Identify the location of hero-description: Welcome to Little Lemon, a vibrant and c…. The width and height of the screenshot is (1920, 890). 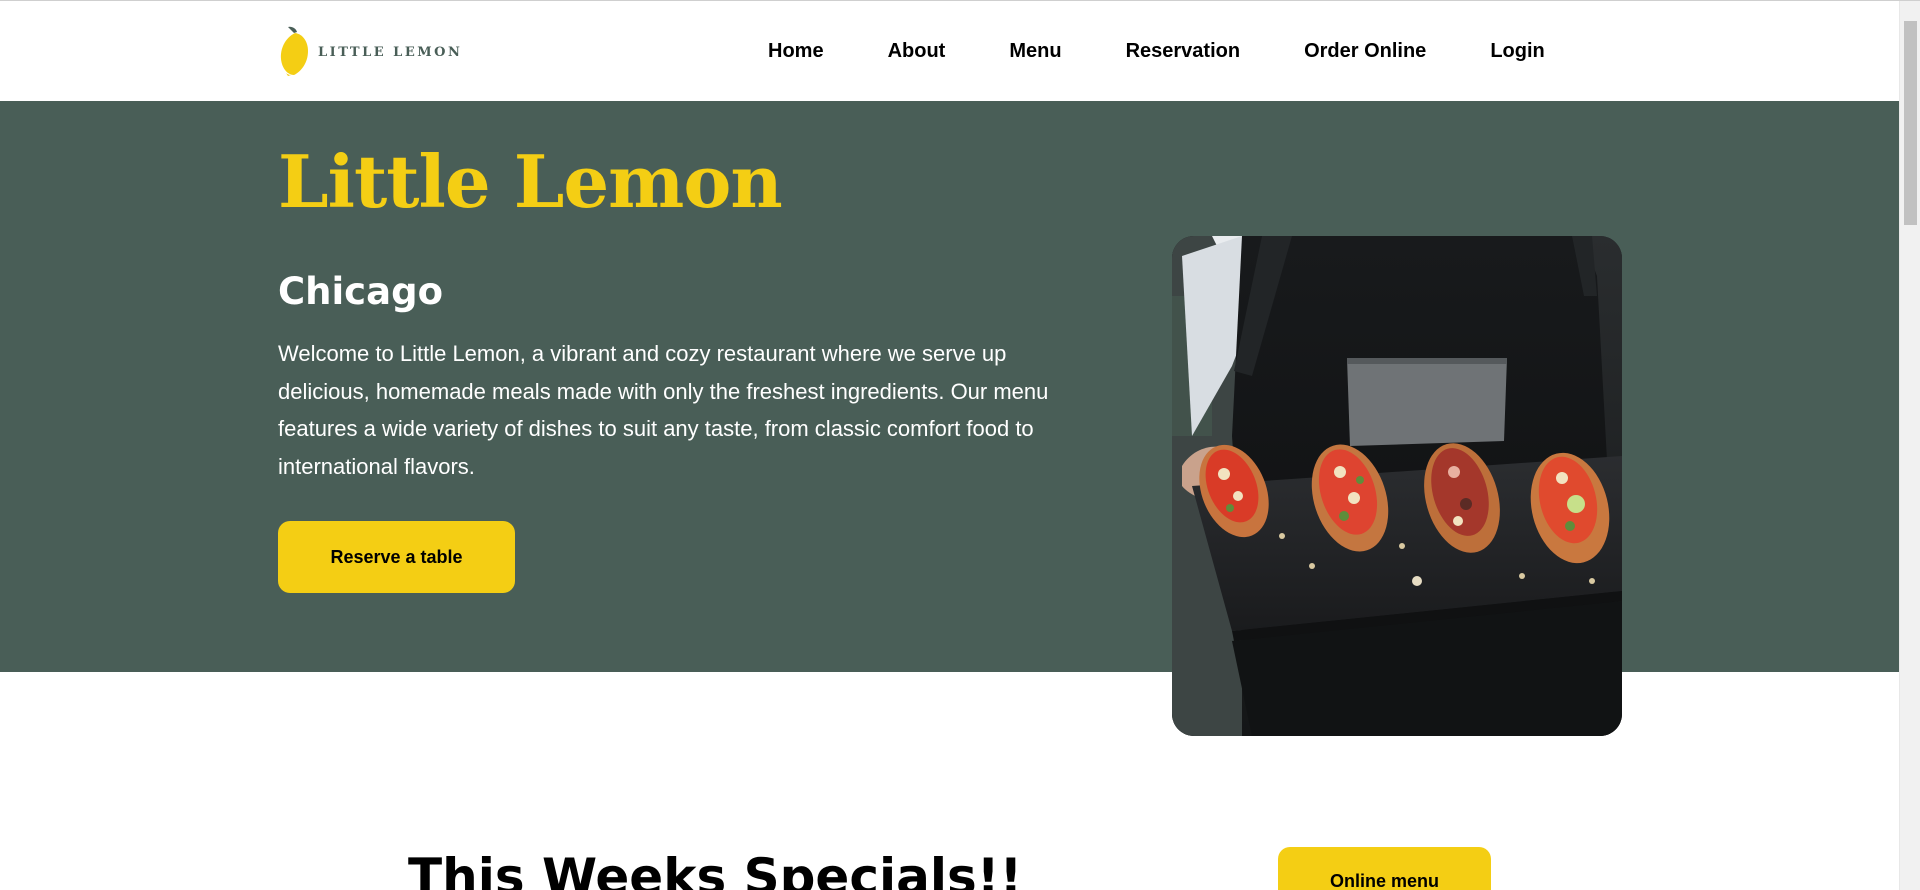
(663, 410).